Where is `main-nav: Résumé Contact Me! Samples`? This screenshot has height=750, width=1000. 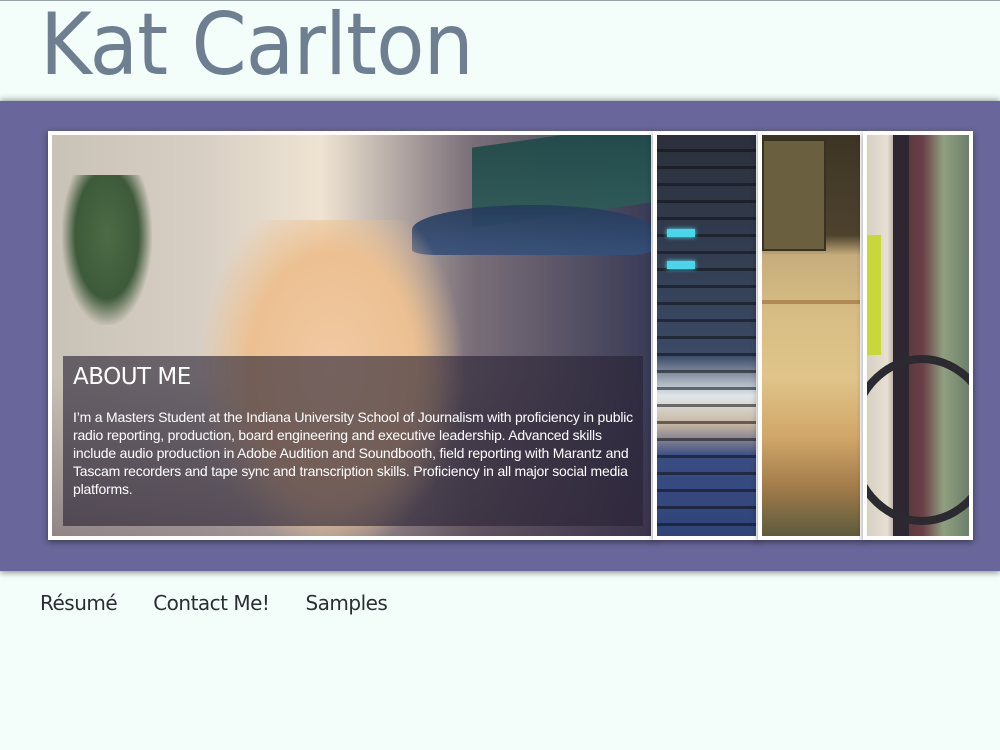
main-nav: Résumé Contact Me! Samples is located at coordinates (214, 603).